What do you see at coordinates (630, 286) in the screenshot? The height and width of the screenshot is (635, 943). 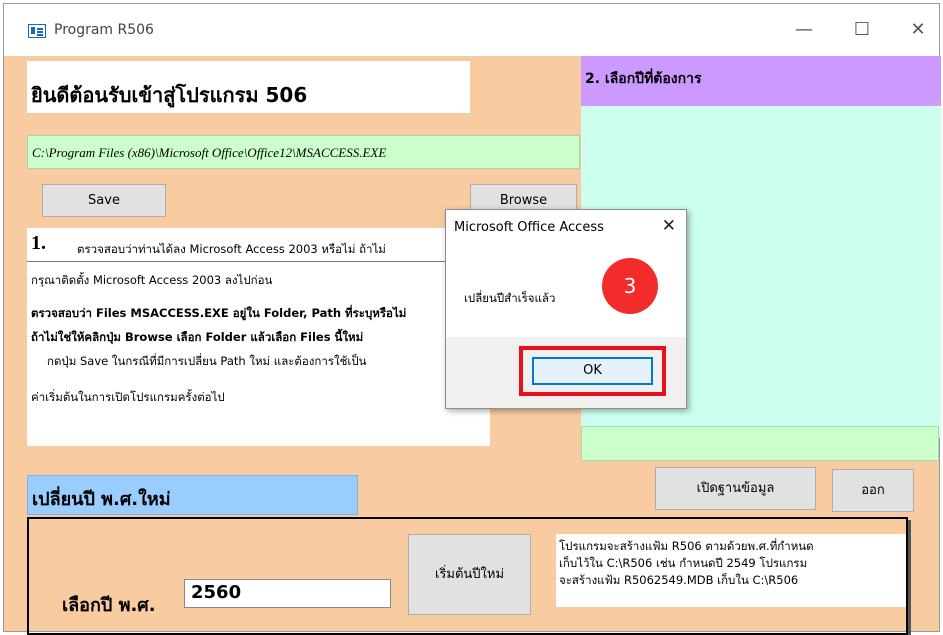 I see `step-marker: 3` at bounding box center [630, 286].